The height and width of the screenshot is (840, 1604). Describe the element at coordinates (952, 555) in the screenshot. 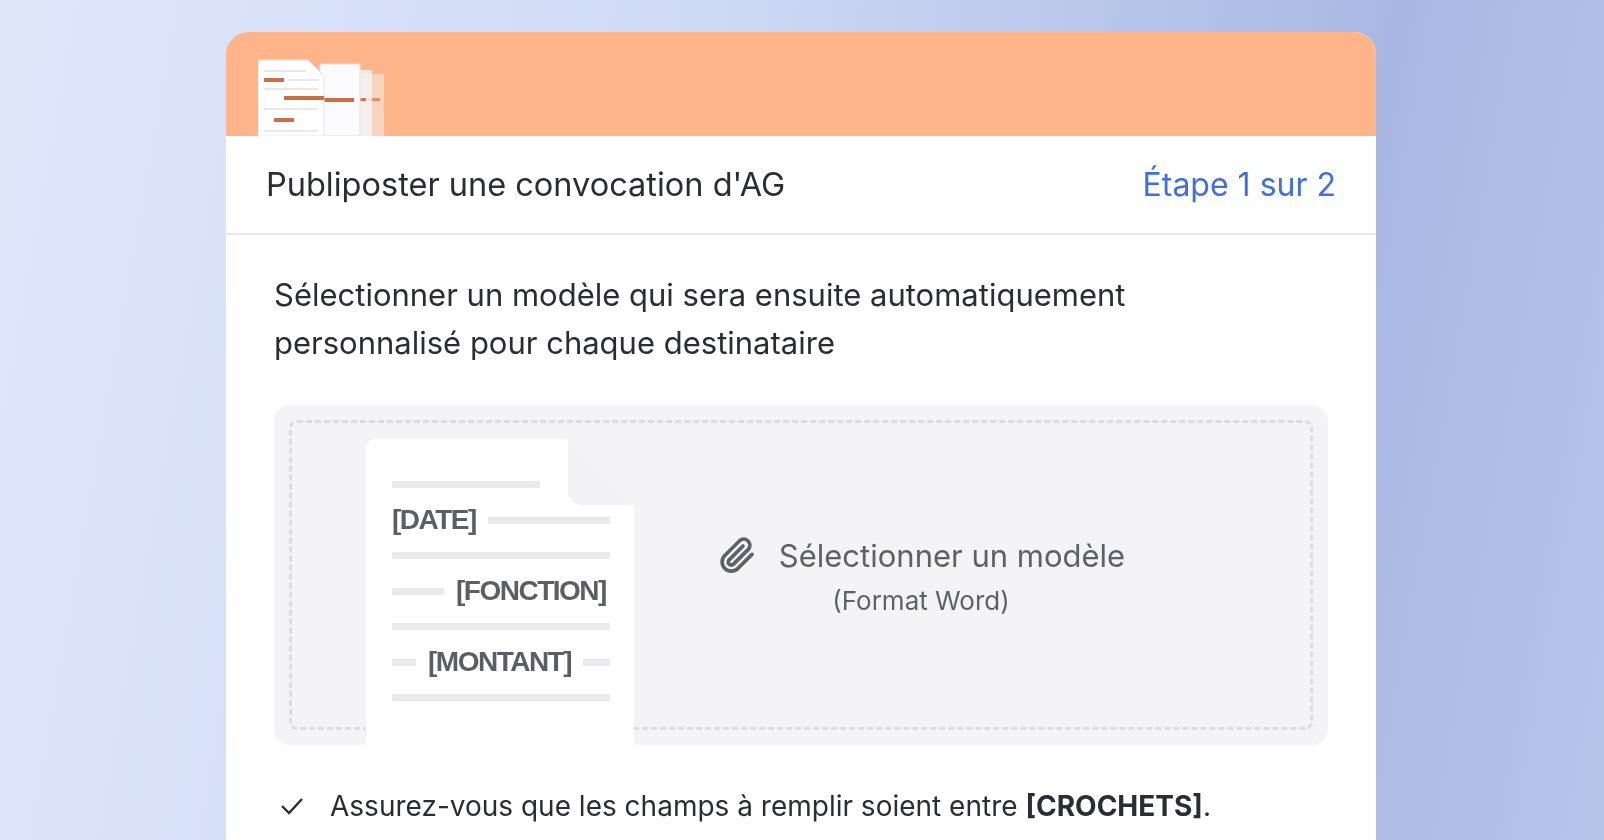

I see `select-template-label: Sélectionner un modèle` at that location.